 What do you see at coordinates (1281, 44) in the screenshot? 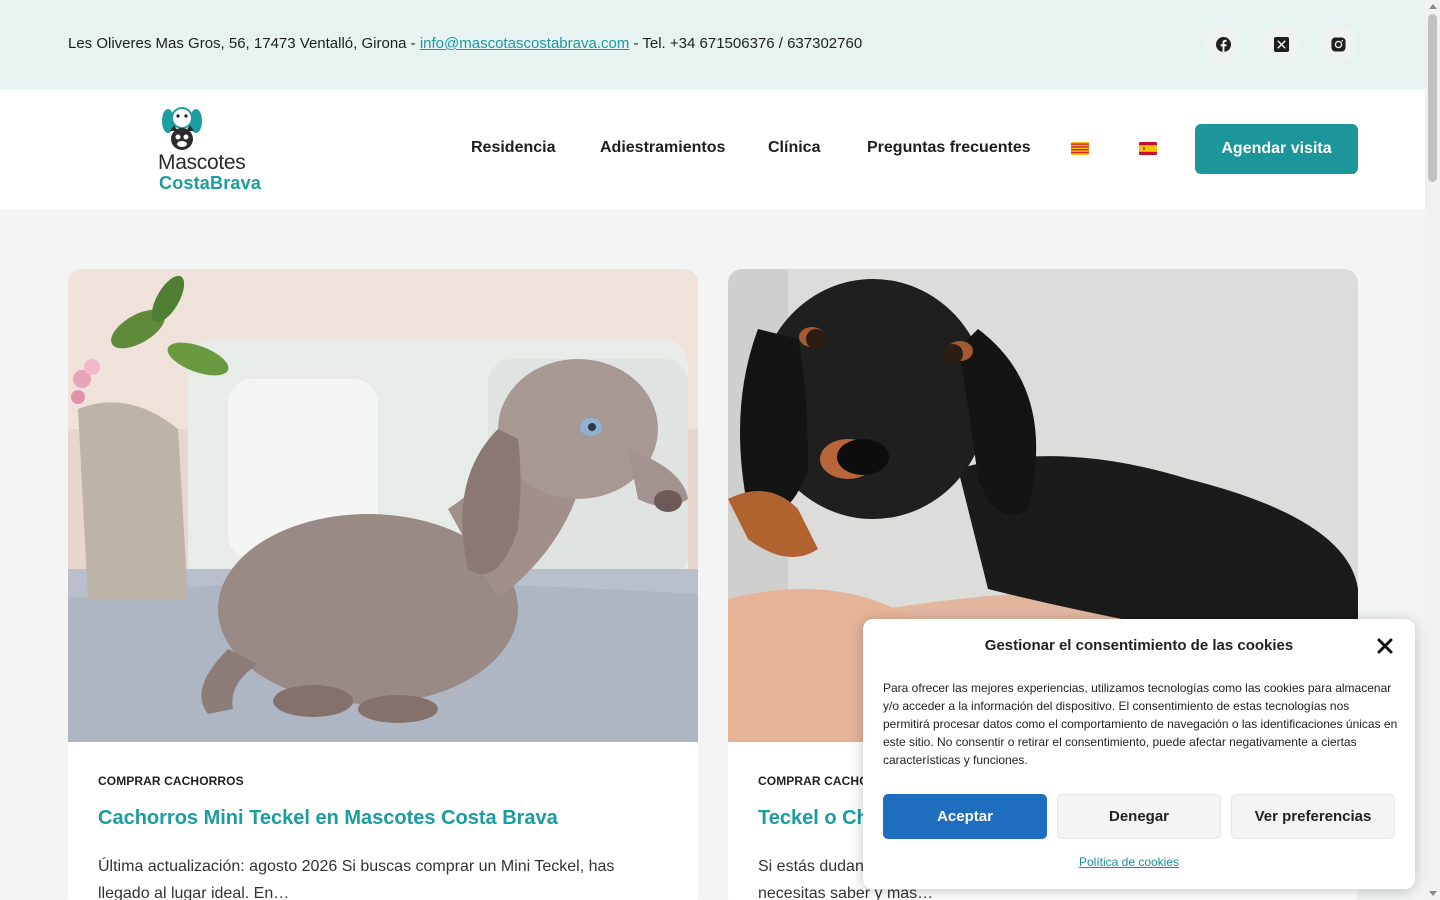
I see `x-twitter-icon` at bounding box center [1281, 44].